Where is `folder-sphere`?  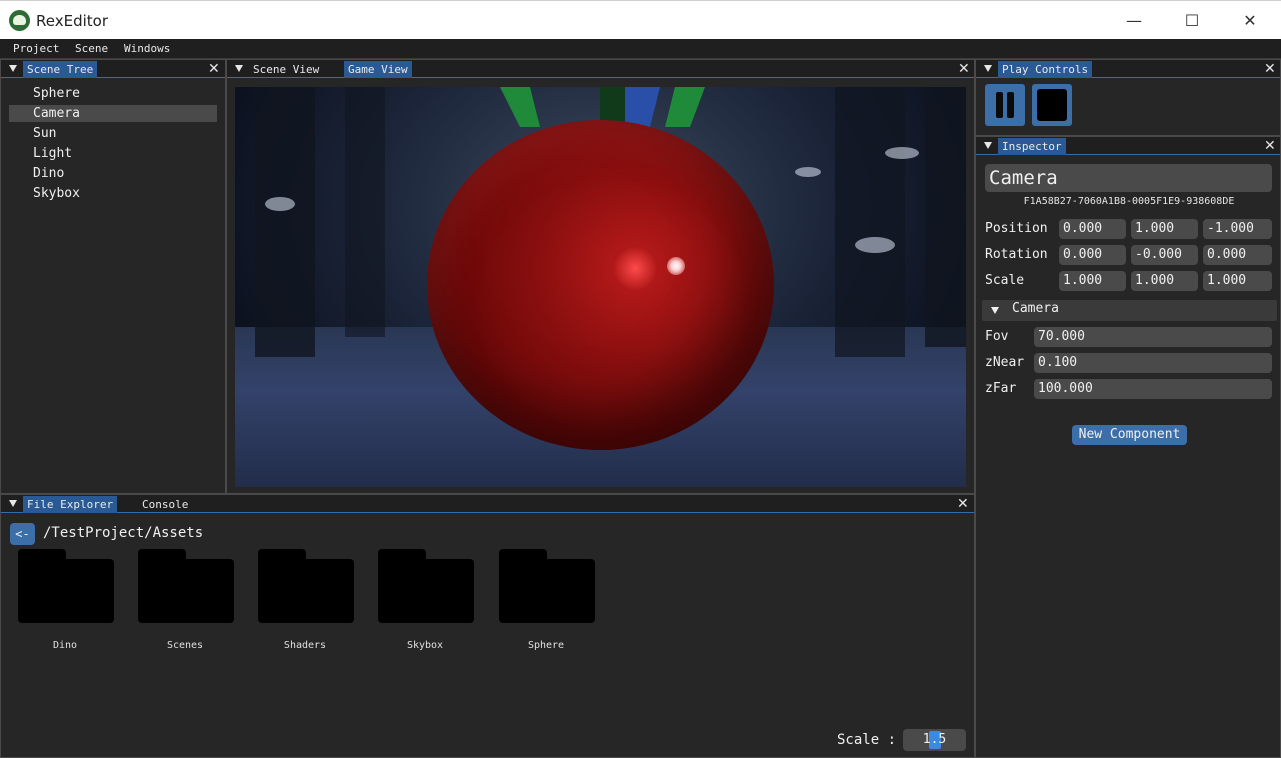
folder-sphere is located at coordinates (547, 587).